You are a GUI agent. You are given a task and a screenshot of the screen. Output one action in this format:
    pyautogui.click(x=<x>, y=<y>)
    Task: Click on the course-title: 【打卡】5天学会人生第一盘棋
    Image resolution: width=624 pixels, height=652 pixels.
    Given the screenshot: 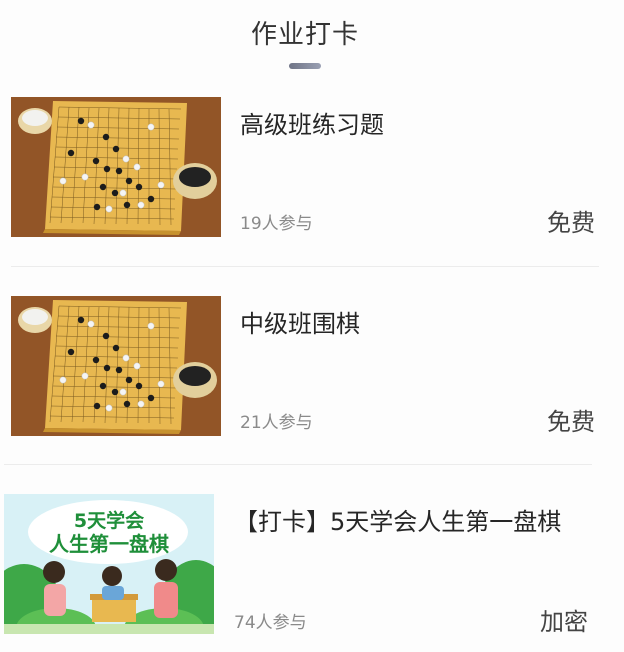 What is the action you would take?
    pyautogui.click(x=397, y=519)
    